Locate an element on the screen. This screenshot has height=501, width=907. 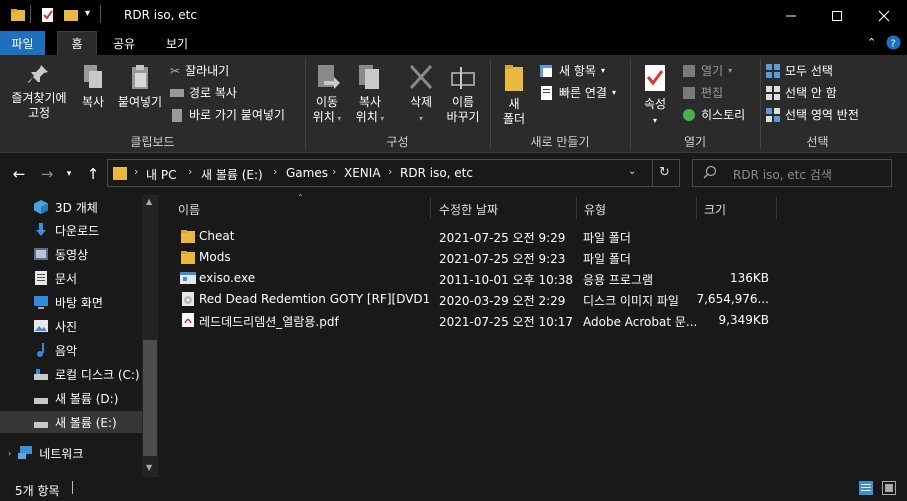
folder-icon is located at coordinates (18, 16).